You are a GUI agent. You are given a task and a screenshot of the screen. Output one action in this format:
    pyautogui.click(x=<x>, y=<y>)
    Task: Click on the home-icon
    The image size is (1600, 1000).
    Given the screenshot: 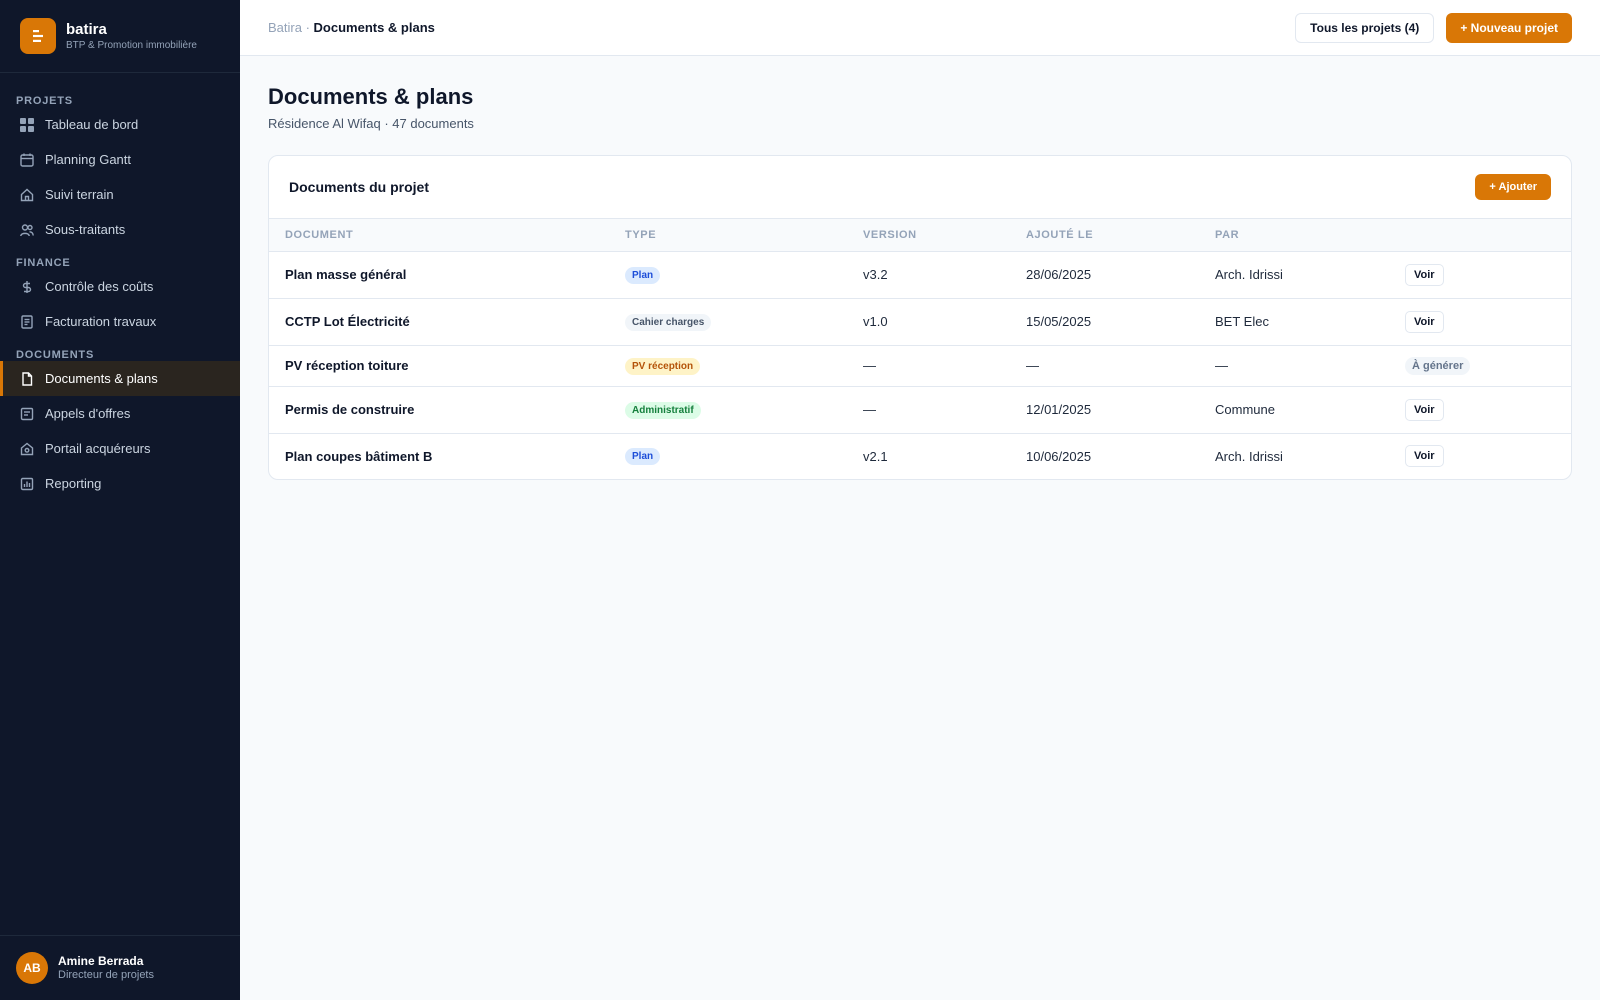 What is the action you would take?
    pyautogui.click(x=27, y=195)
    